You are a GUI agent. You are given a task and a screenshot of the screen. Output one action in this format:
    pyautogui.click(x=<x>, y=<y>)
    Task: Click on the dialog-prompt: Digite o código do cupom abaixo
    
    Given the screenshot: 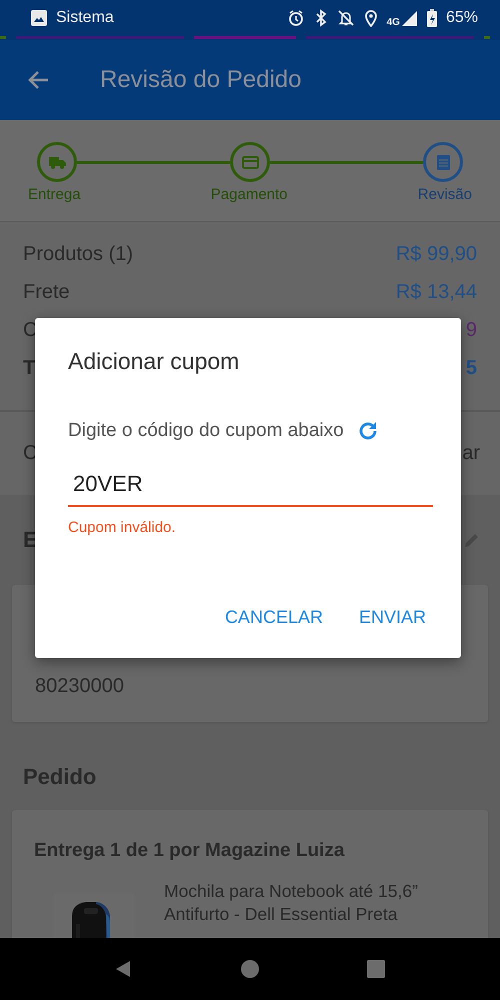 What is the action you would take?
    pyautogui.click(x=206, y=431)
    